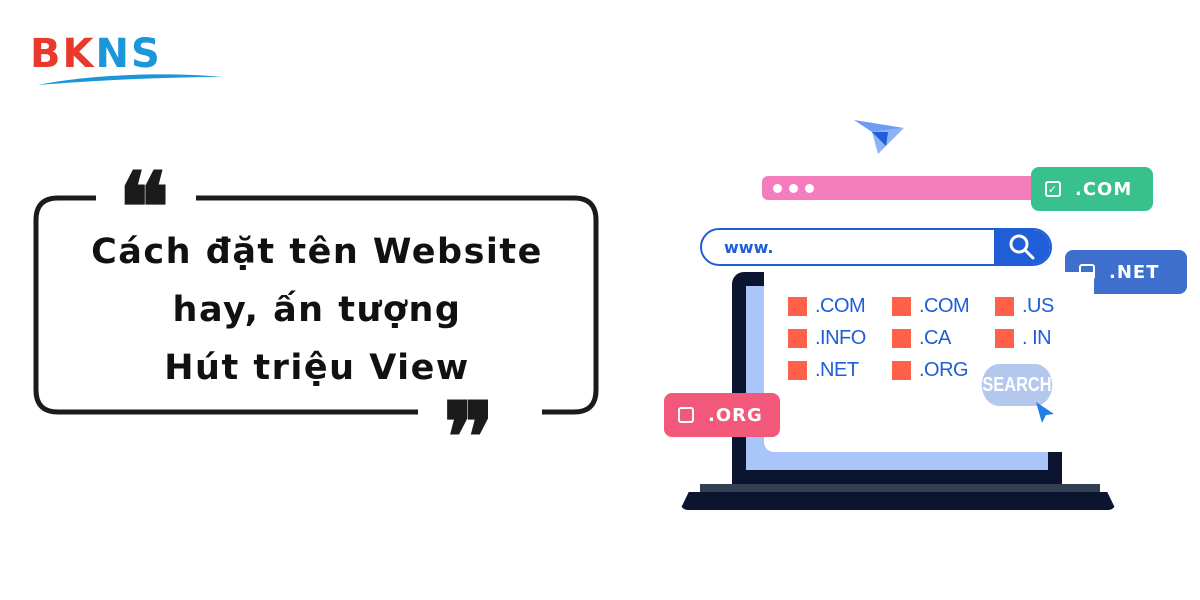  Describe the element at coordinates (722, 415) in the screenshot. I see `domain-tag-org: .ORG` at that location.